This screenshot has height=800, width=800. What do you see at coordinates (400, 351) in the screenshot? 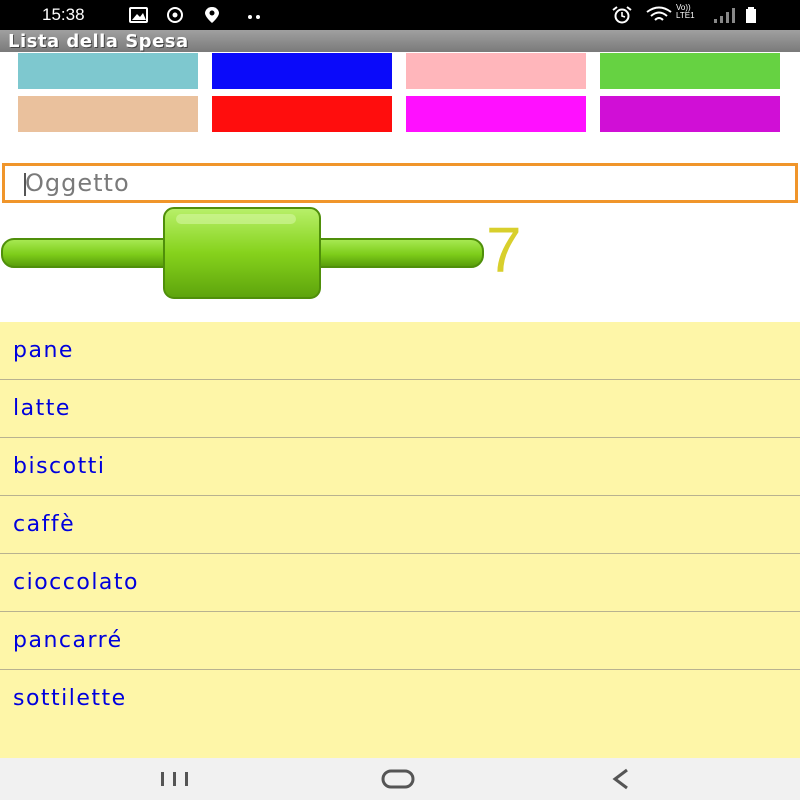
I see `list-item: pane` at bounding box center [400, 351].